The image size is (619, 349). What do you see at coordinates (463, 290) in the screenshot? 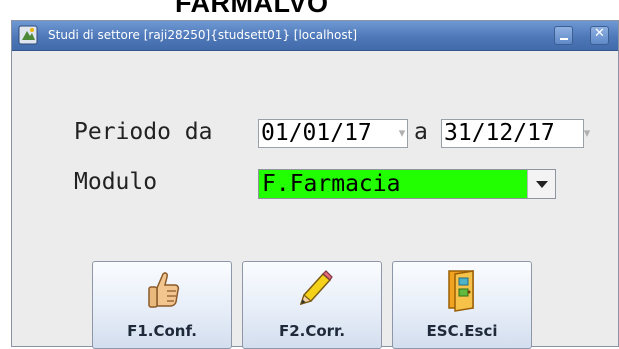
I see `exit-door-icon` at bounding box center [463, 290].